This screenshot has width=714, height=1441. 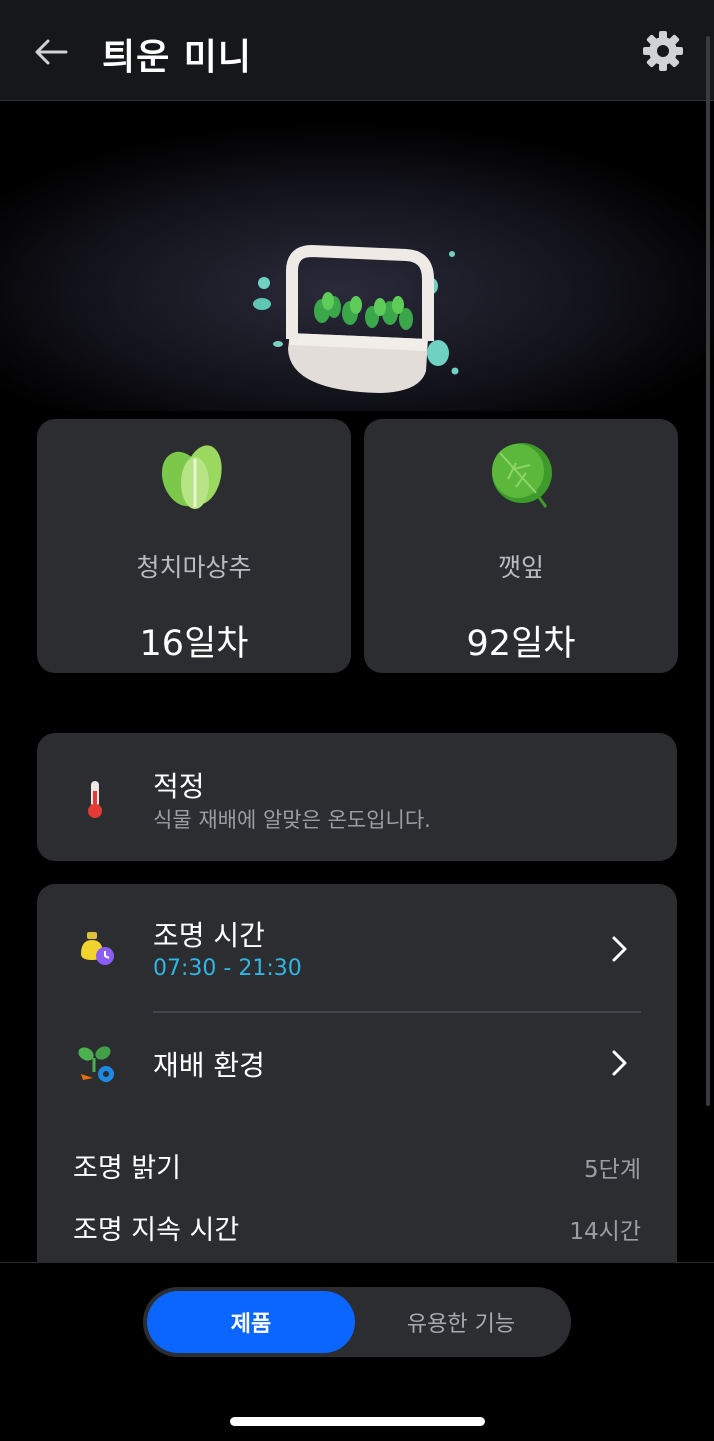 What do you see at coordinates (97, 948) in the screenshot?
I see `bulb-clock-icon` at bounding box center [97, 948].